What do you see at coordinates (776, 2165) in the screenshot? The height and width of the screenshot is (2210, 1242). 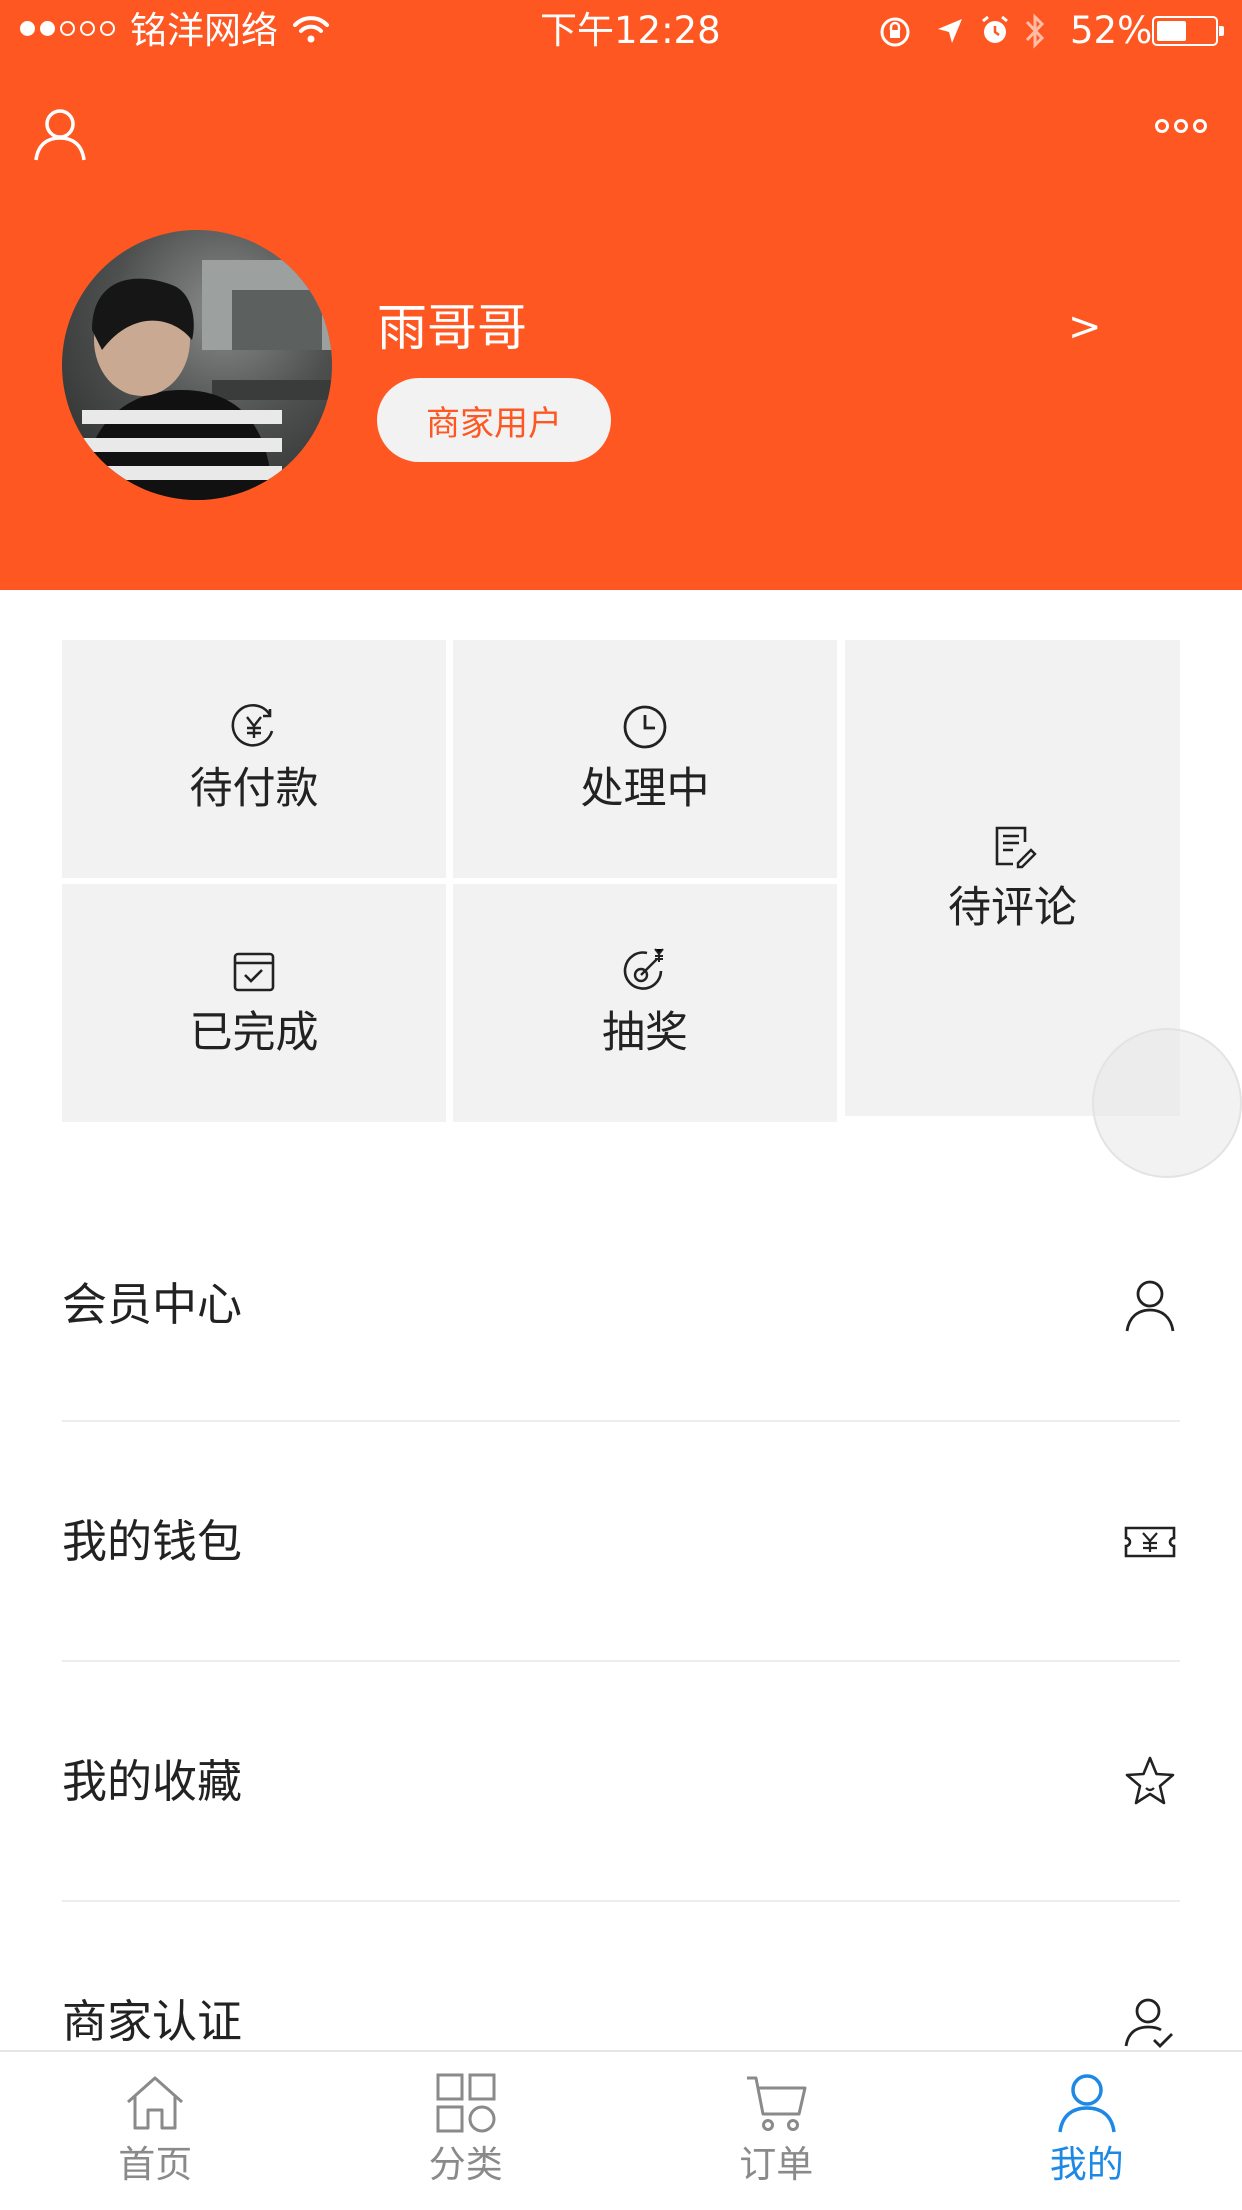 I see `tab-label: 订单` at bounding box center [776, 2165].